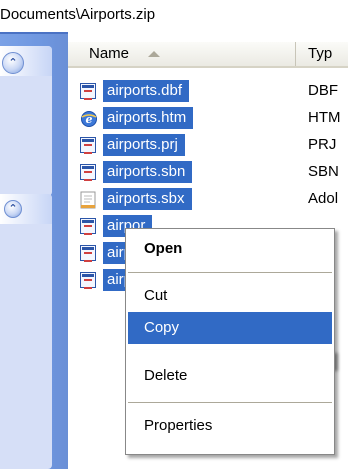  Describe the element at coordinates (230, 328) in the screenshot. I see `menu-item-copy: Copy` at that location.